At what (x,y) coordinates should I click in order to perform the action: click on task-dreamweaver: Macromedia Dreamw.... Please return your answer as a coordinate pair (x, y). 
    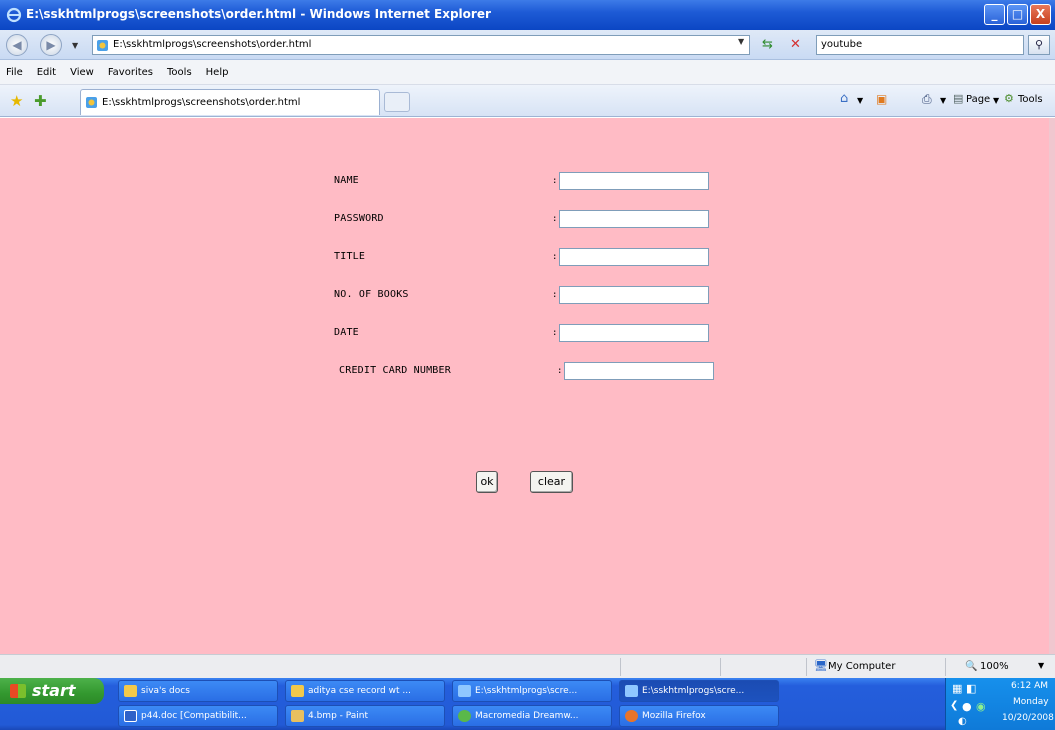
    Looking at the image, I should click on (532, 716).